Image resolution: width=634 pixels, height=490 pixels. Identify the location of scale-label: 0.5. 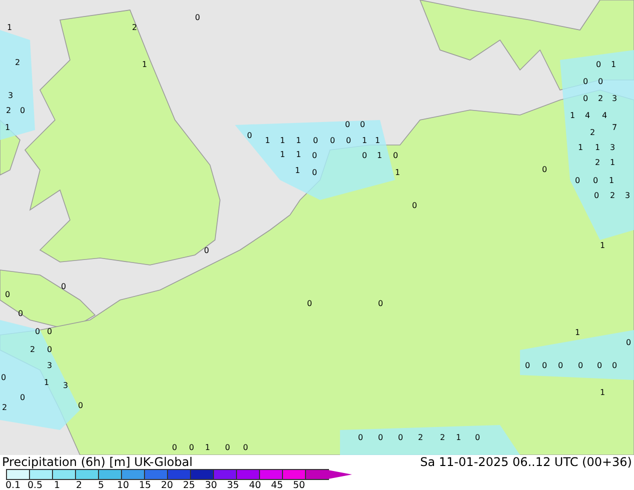
(35, 485).